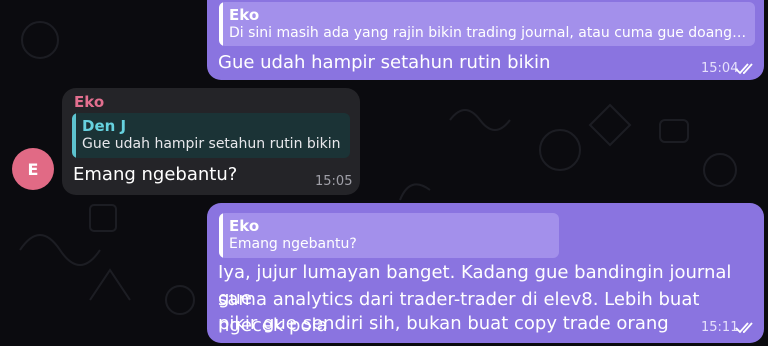 The height and width of the screenshot is (346, 768). What do you see at coordinates (334, 181) in the screenshot?
I see `message-time: 15:05` at bounding box center [334, 181].